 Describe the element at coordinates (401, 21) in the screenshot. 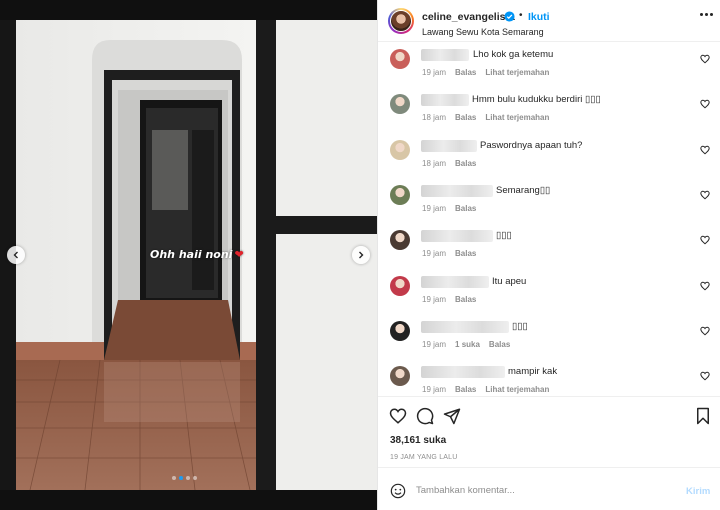

I see `avatar` at that location.